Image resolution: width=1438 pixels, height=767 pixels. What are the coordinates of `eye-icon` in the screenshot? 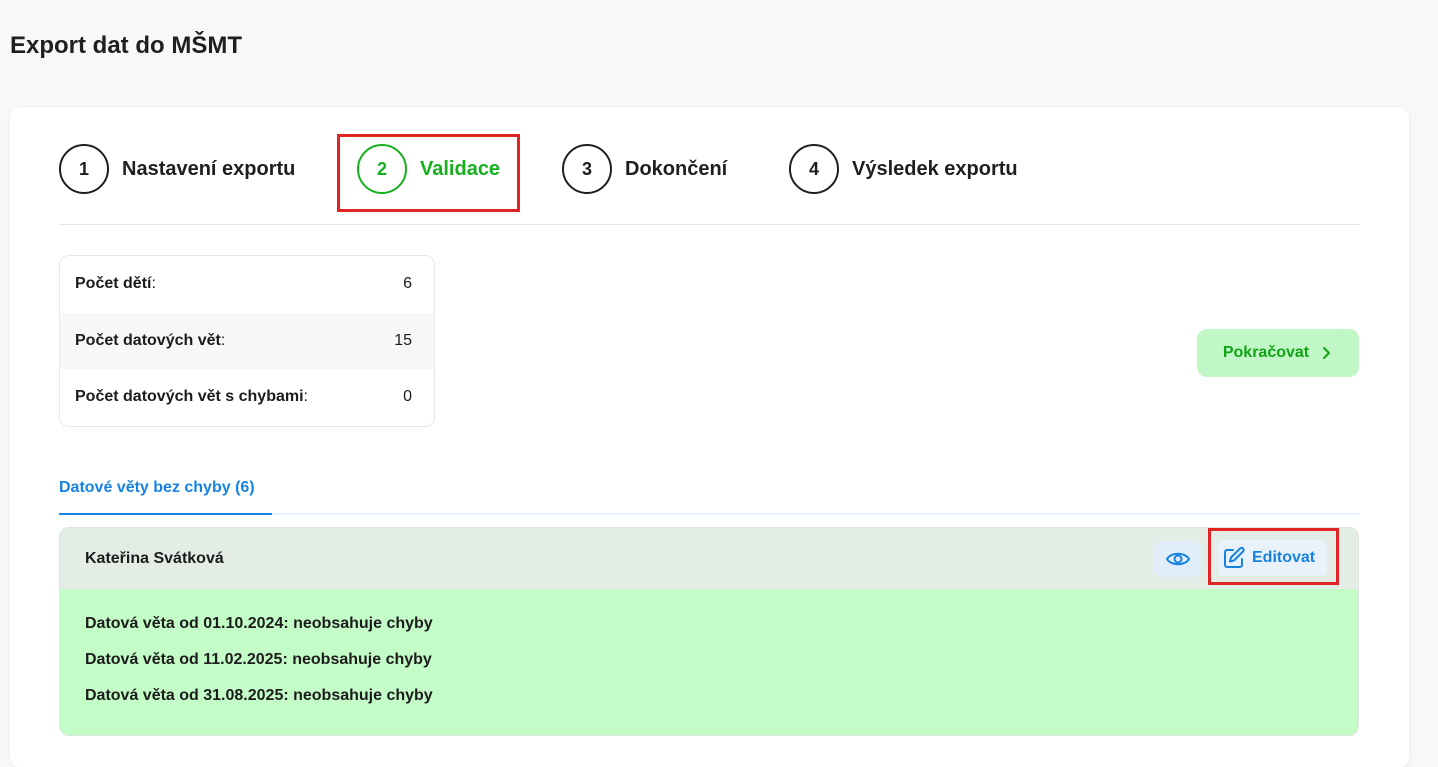 It's located at (1178, 559).